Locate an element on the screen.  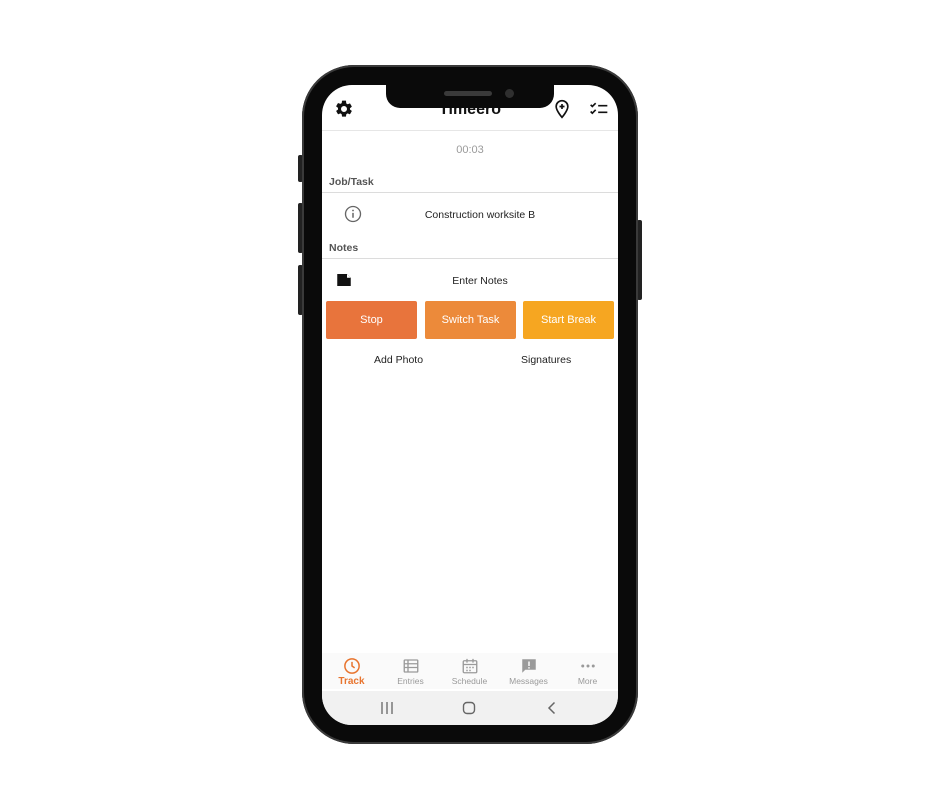
switch-task-button: Switch Task is located at coordinates (470, 320).